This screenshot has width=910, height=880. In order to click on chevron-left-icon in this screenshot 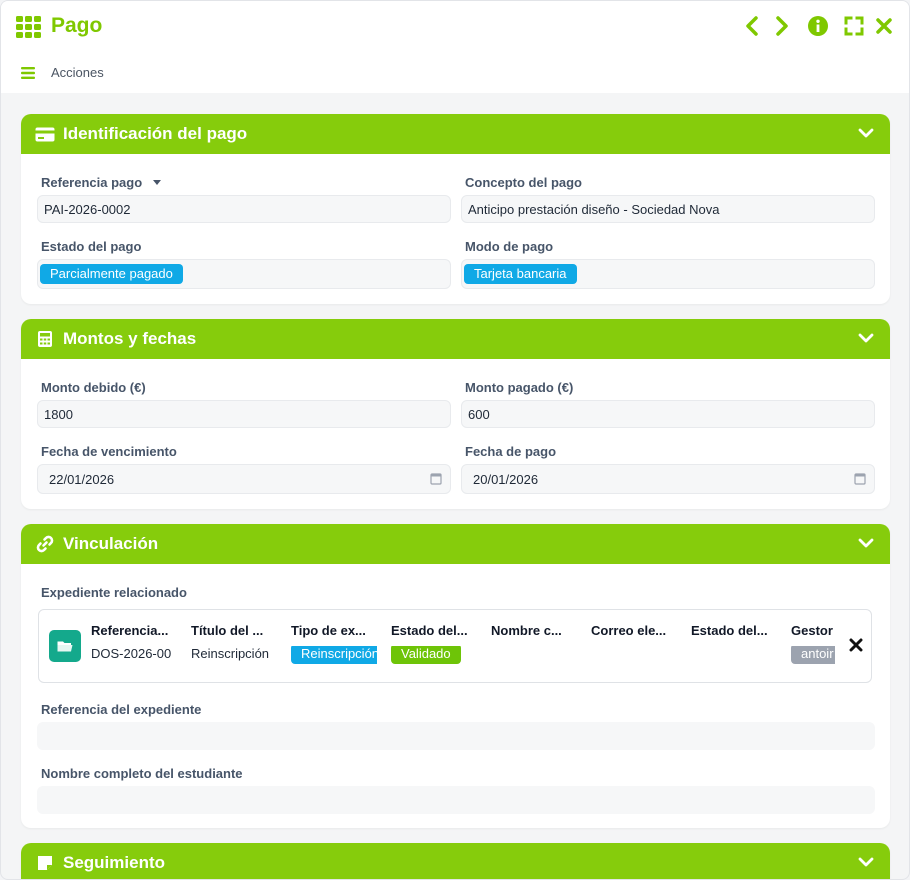, I will do `click(752, 26)`.